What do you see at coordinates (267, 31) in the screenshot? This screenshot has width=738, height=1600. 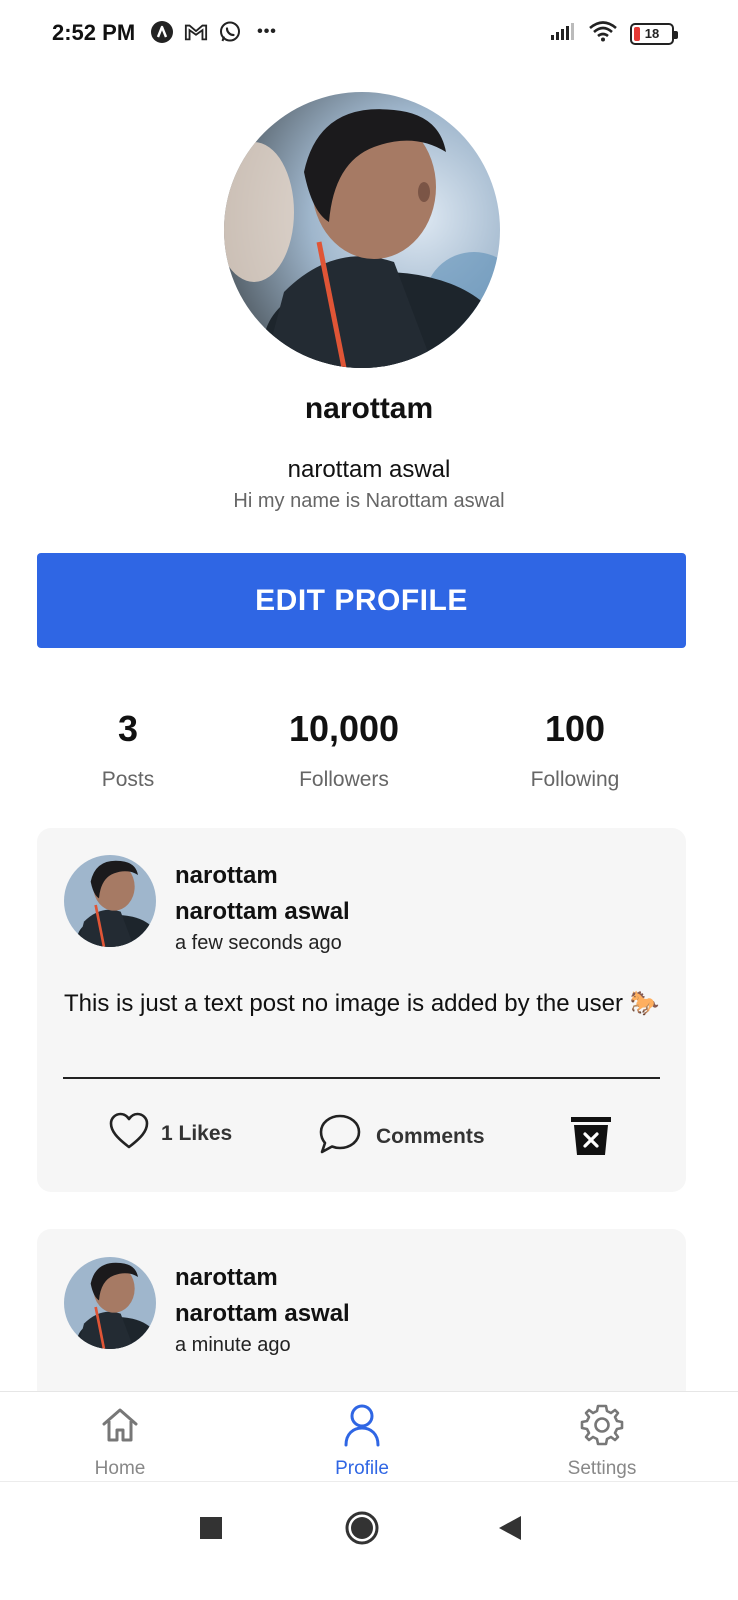 I see `more-icon: •••` at bounding box center [267, 31].